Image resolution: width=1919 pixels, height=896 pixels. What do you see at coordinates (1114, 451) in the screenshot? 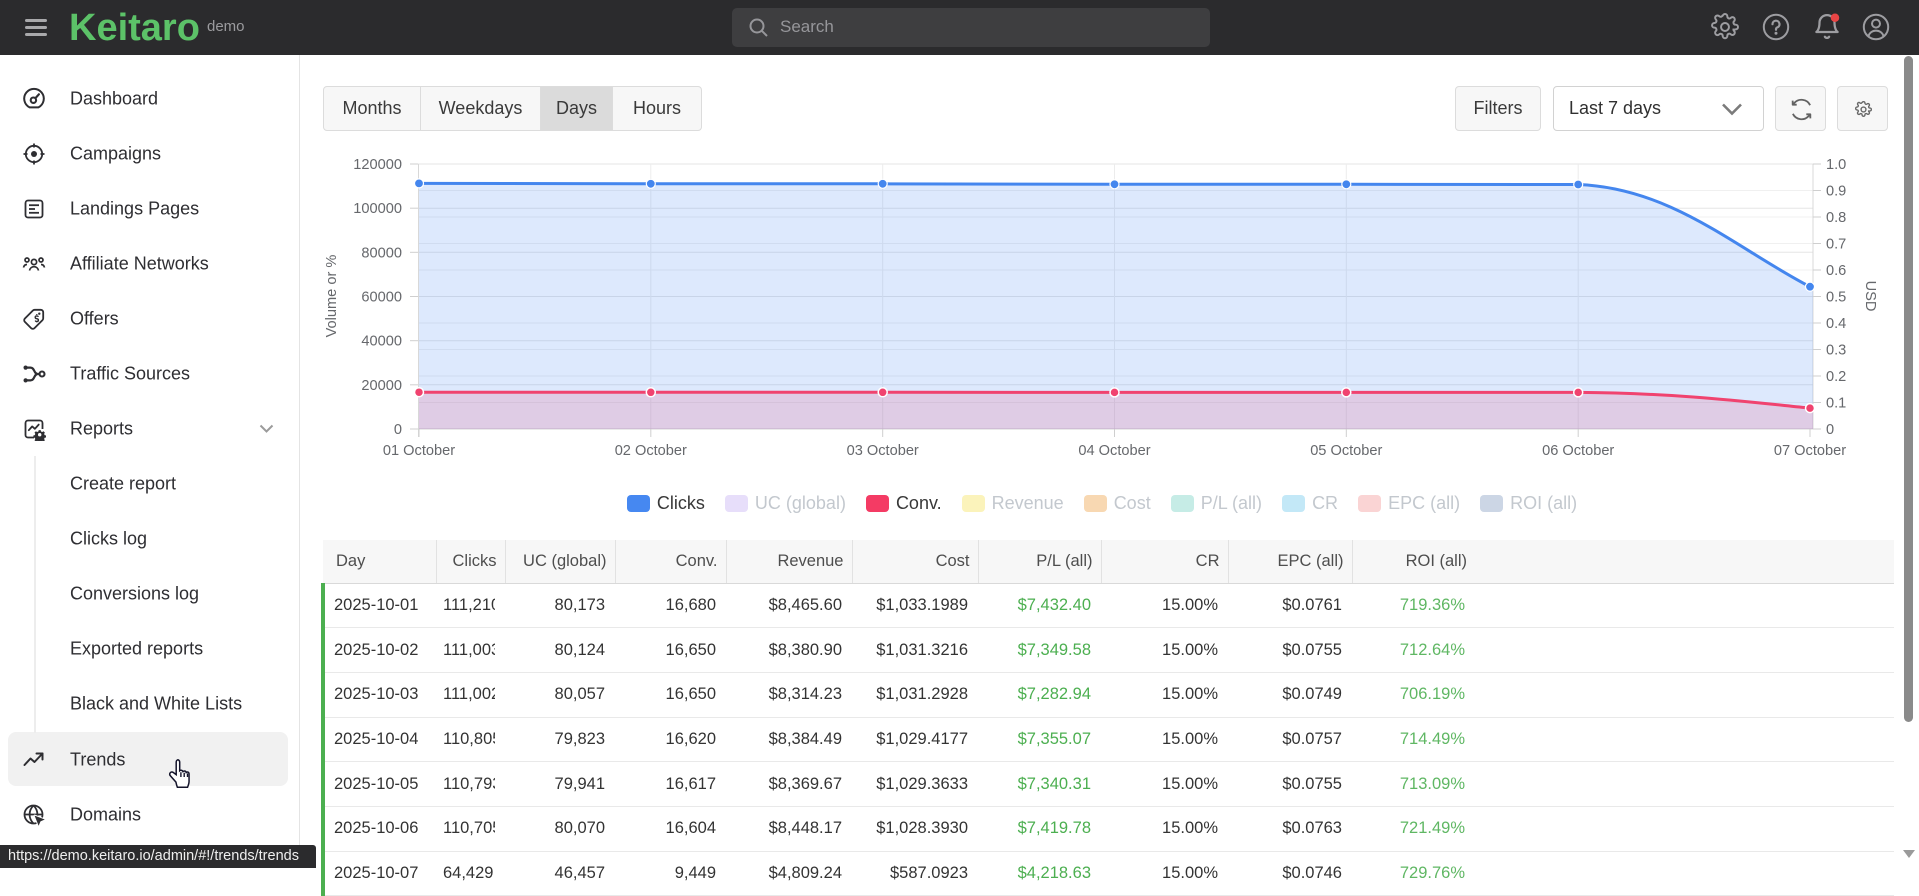
I see `svg-text: 04 October` at bounding box center [1114, 451].